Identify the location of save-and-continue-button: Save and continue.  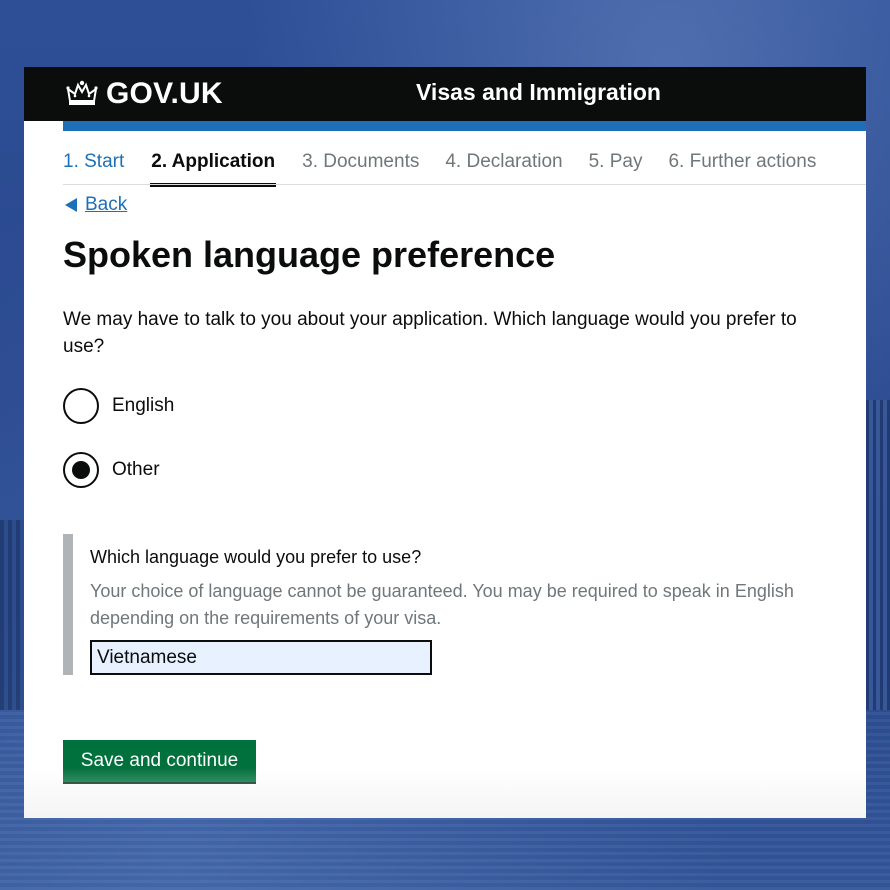
(159, 761).